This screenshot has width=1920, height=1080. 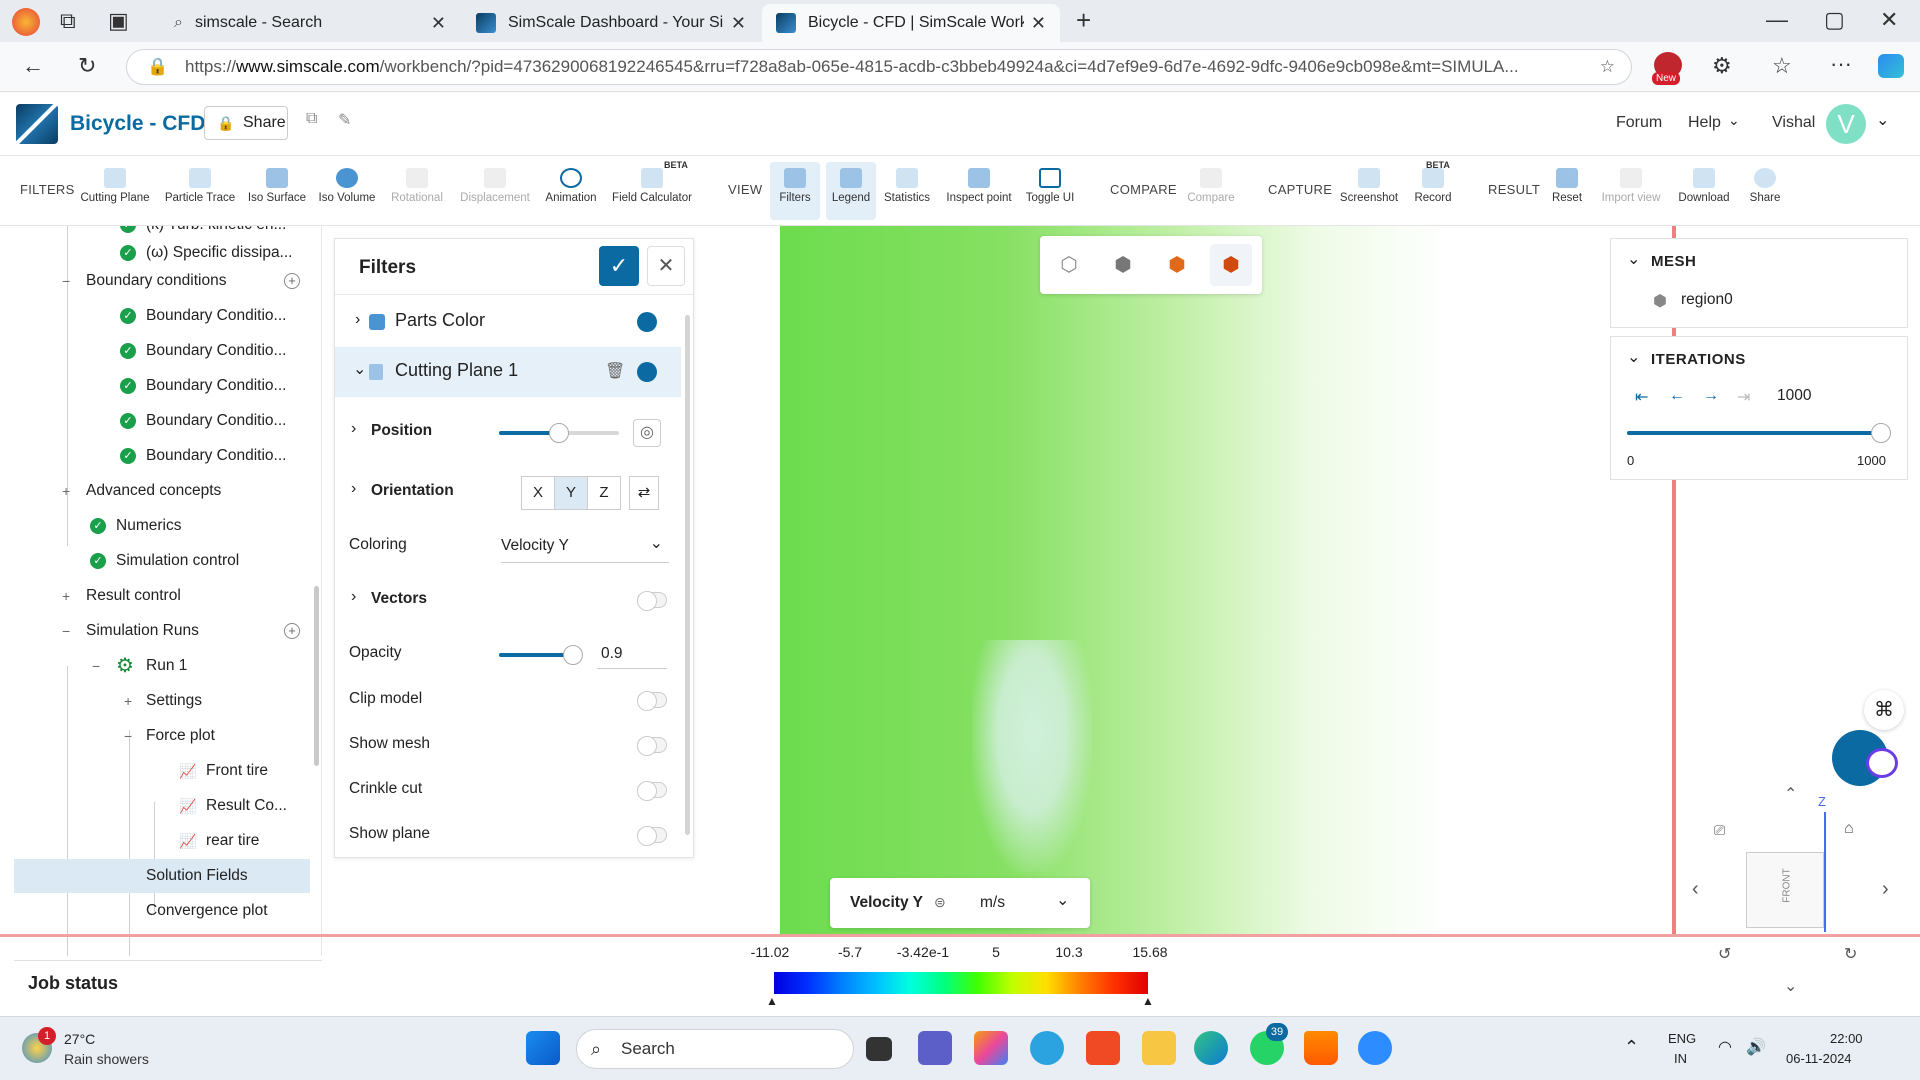 I want to click on reset-tool: Reset, so click(x=1567, y=191).